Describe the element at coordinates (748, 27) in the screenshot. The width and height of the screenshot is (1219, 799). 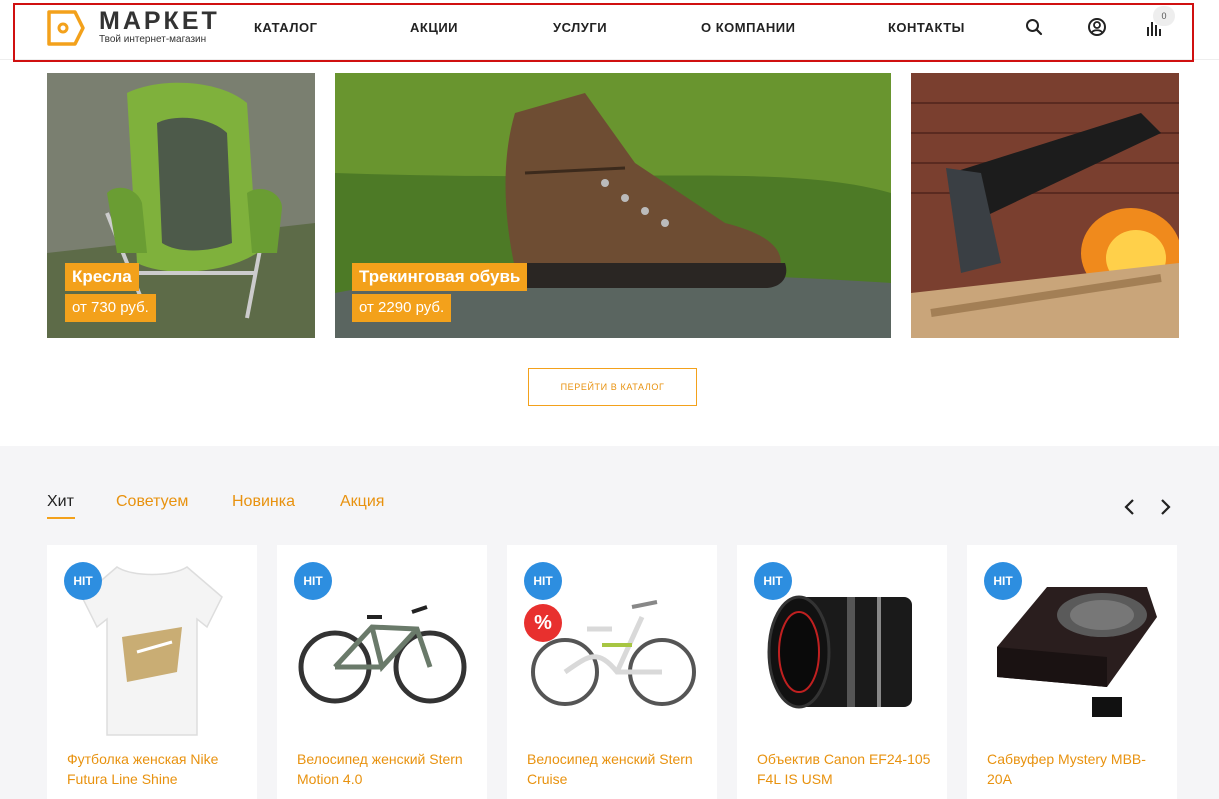
I see `nav-about: О КОМПАНИИ` at that location.